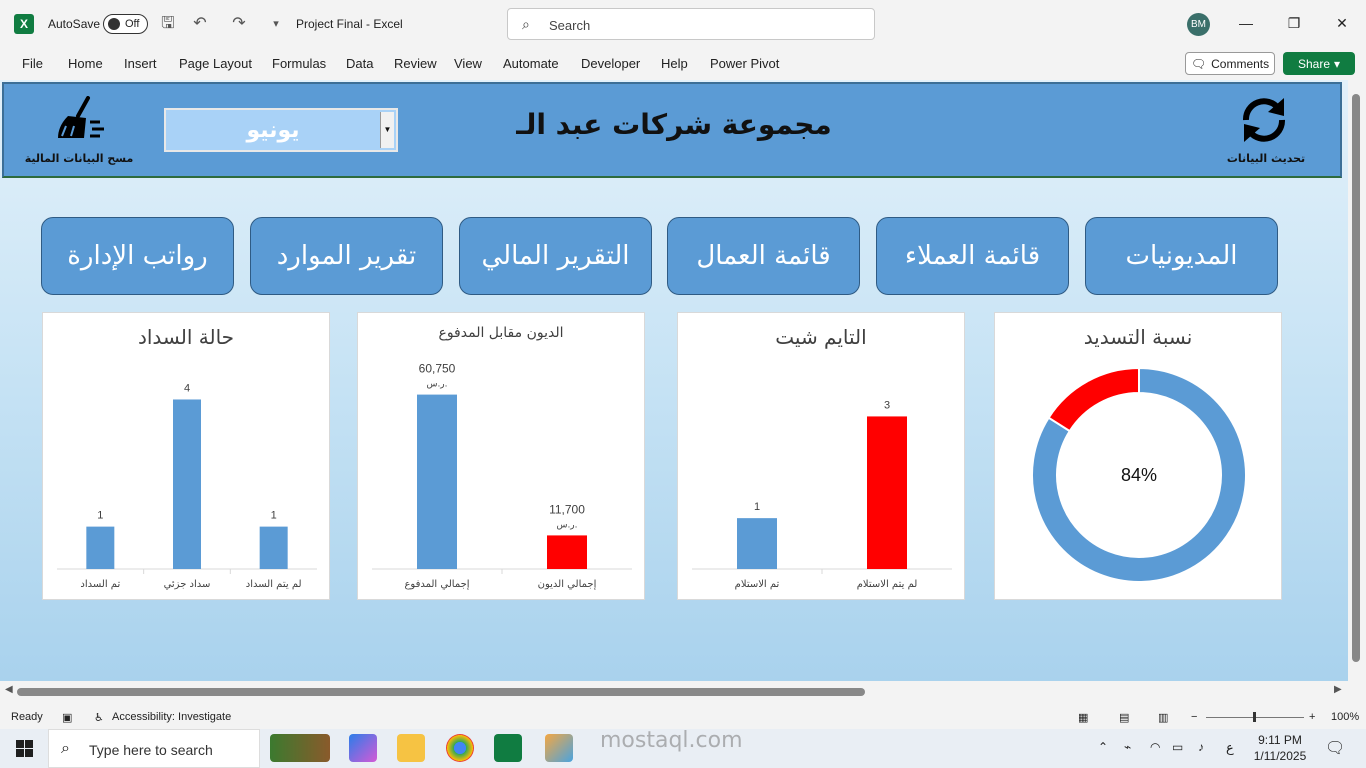  I want to click on redo-icon: ↷, so click(239, 24).